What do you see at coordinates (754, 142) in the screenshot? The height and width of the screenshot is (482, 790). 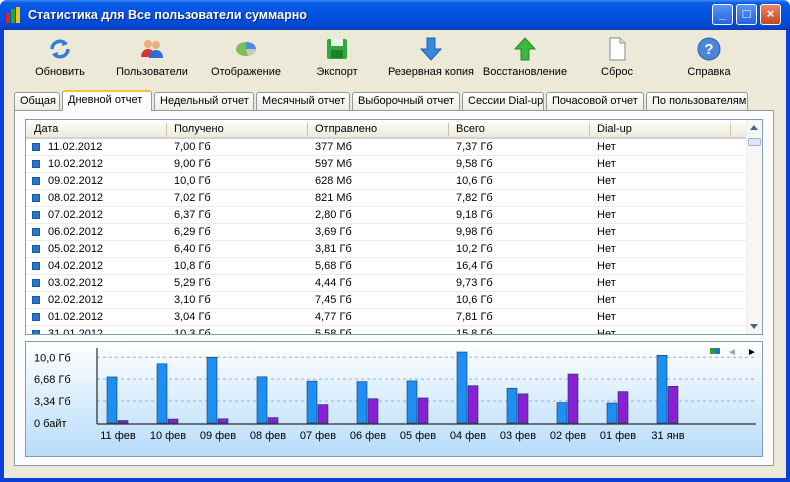 I see `scroll-thumb` at bounding box center [754, 142].